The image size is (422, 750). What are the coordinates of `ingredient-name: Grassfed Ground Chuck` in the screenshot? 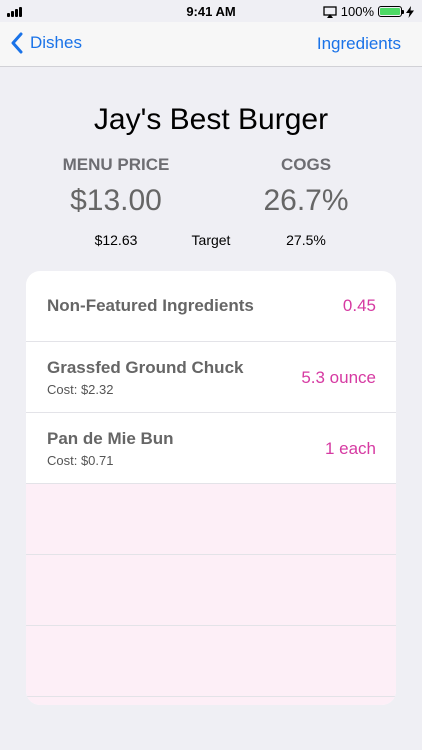 It's located at (145, 367).